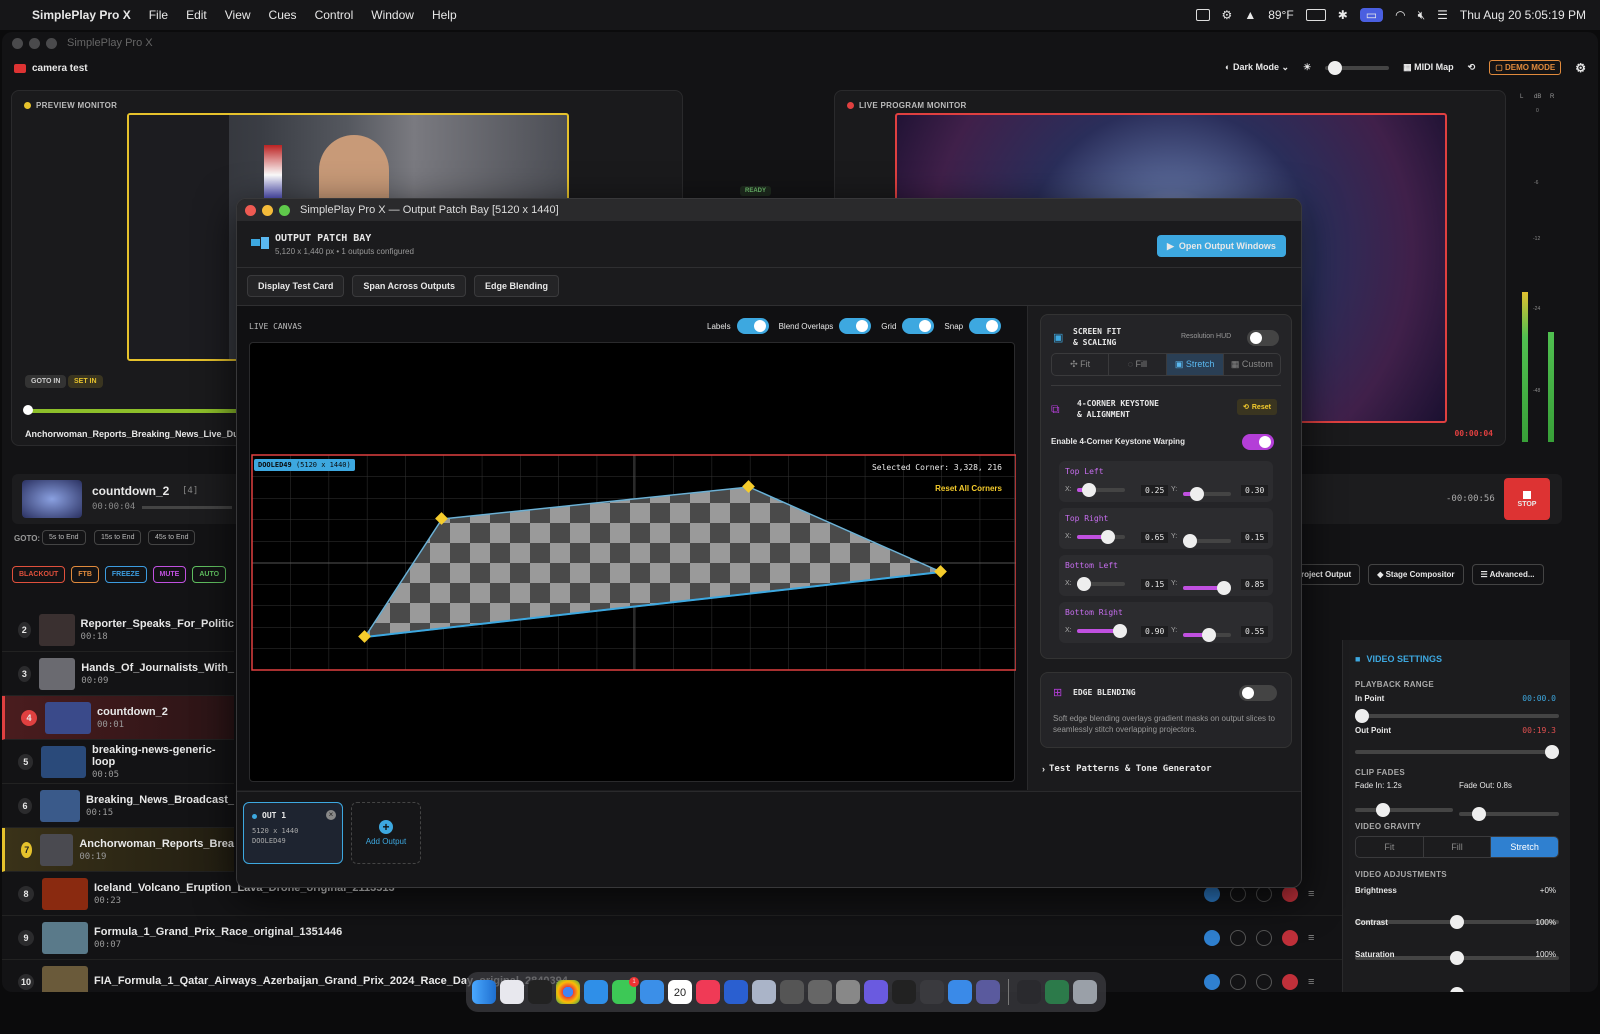  I want to click on gravity-fit: Fit, so click(1390, 847).